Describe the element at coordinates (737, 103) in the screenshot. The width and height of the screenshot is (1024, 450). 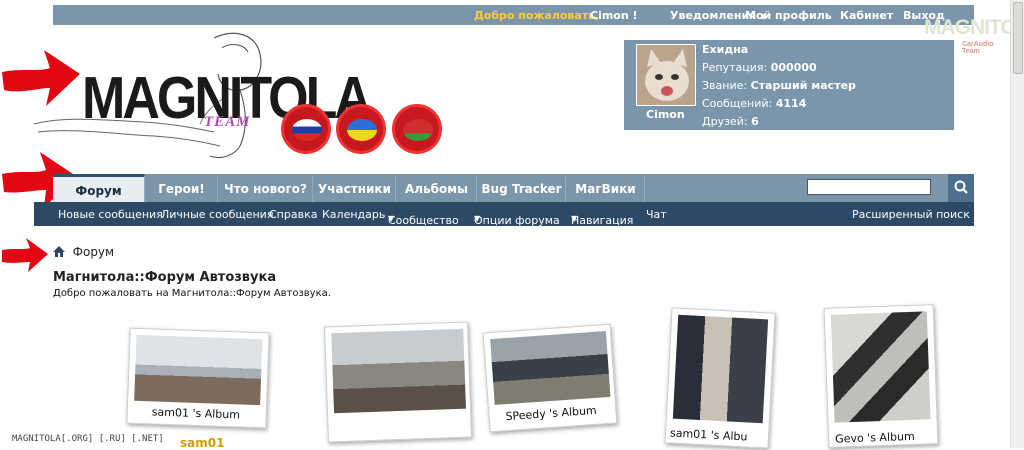
I see `posts-label: Сообщений:` at that location.